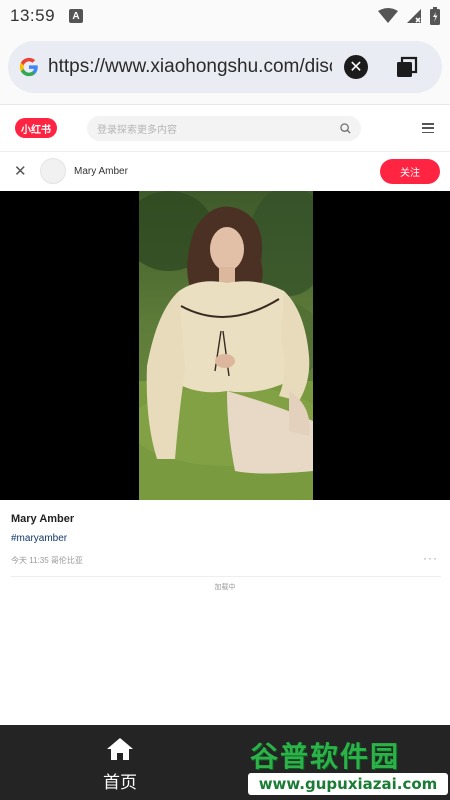 This screenshot has width=450, height=800. Describe the element at coordinates (428, 128) in the screenshot. I see `menu-icon` at that location.